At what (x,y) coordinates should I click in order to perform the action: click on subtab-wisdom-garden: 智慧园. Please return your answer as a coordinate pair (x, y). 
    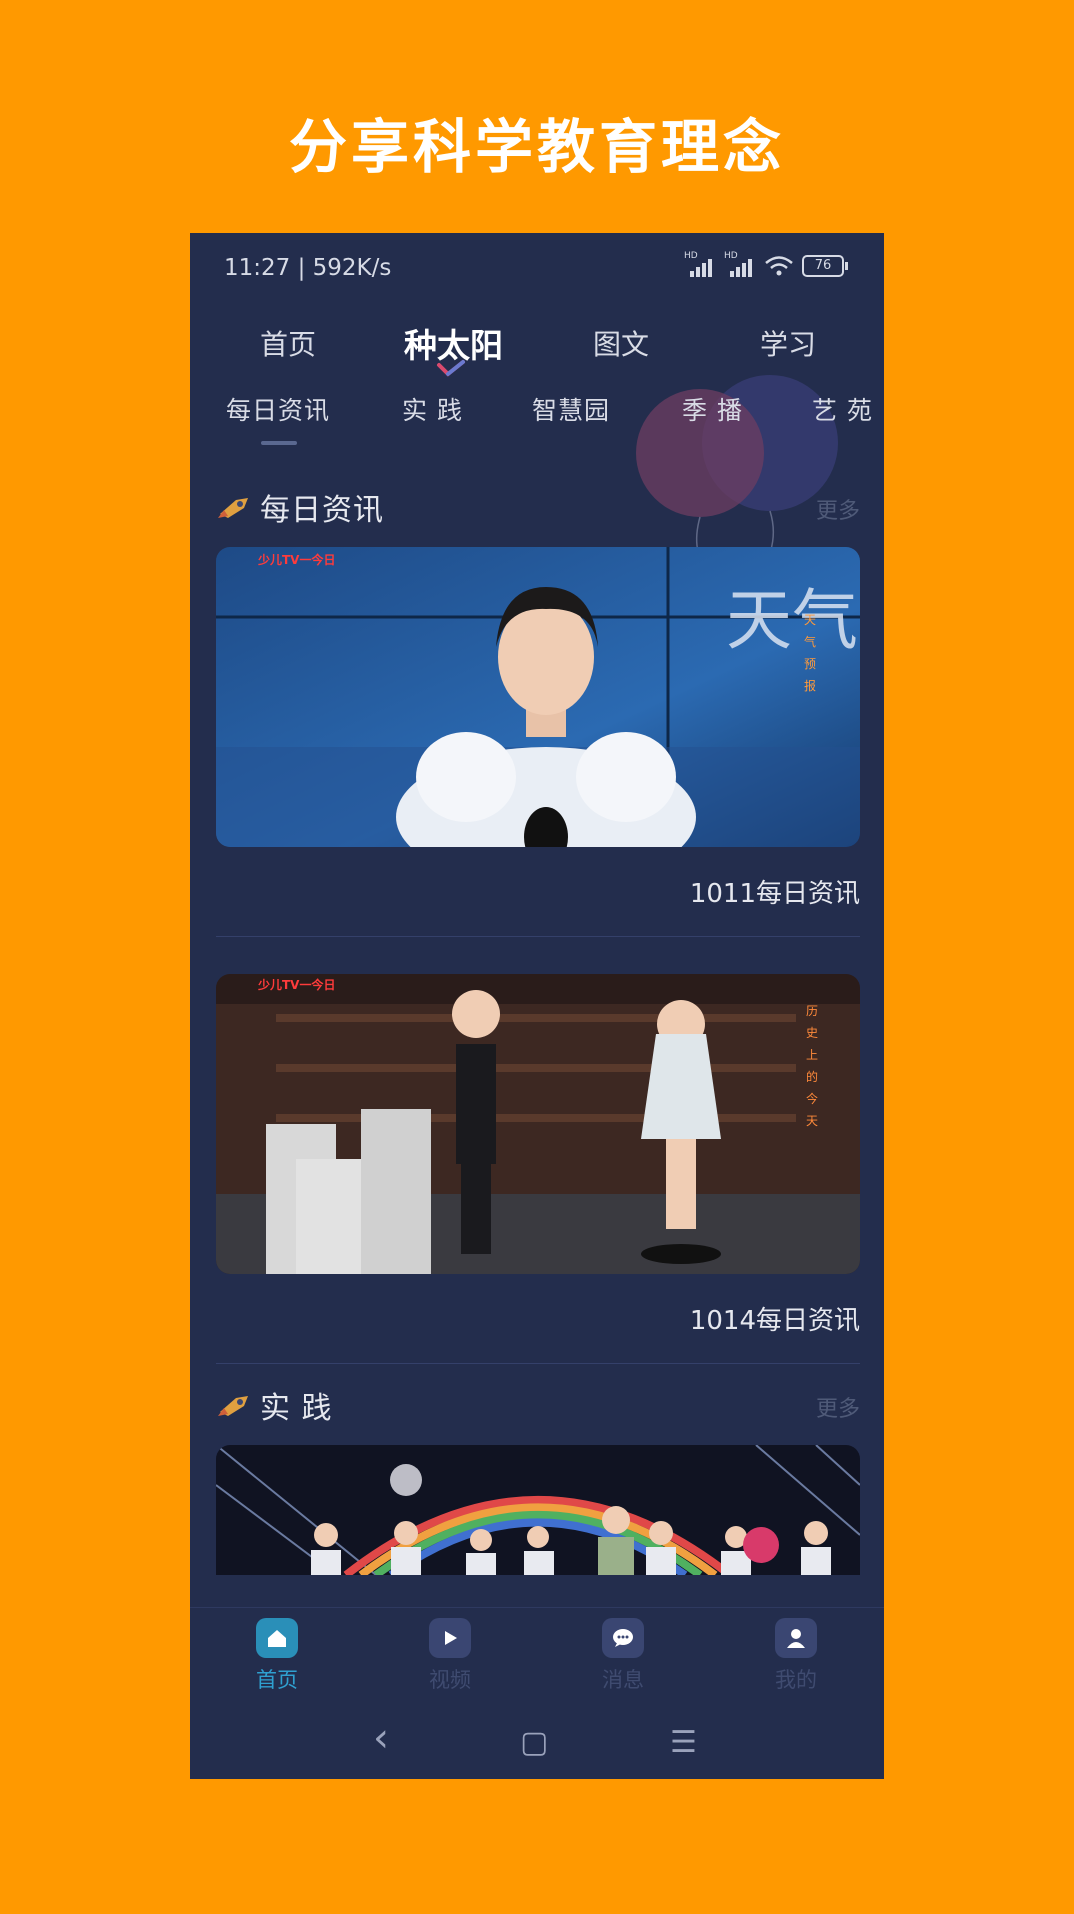
    Looking at the image, I should click on (571, 409).